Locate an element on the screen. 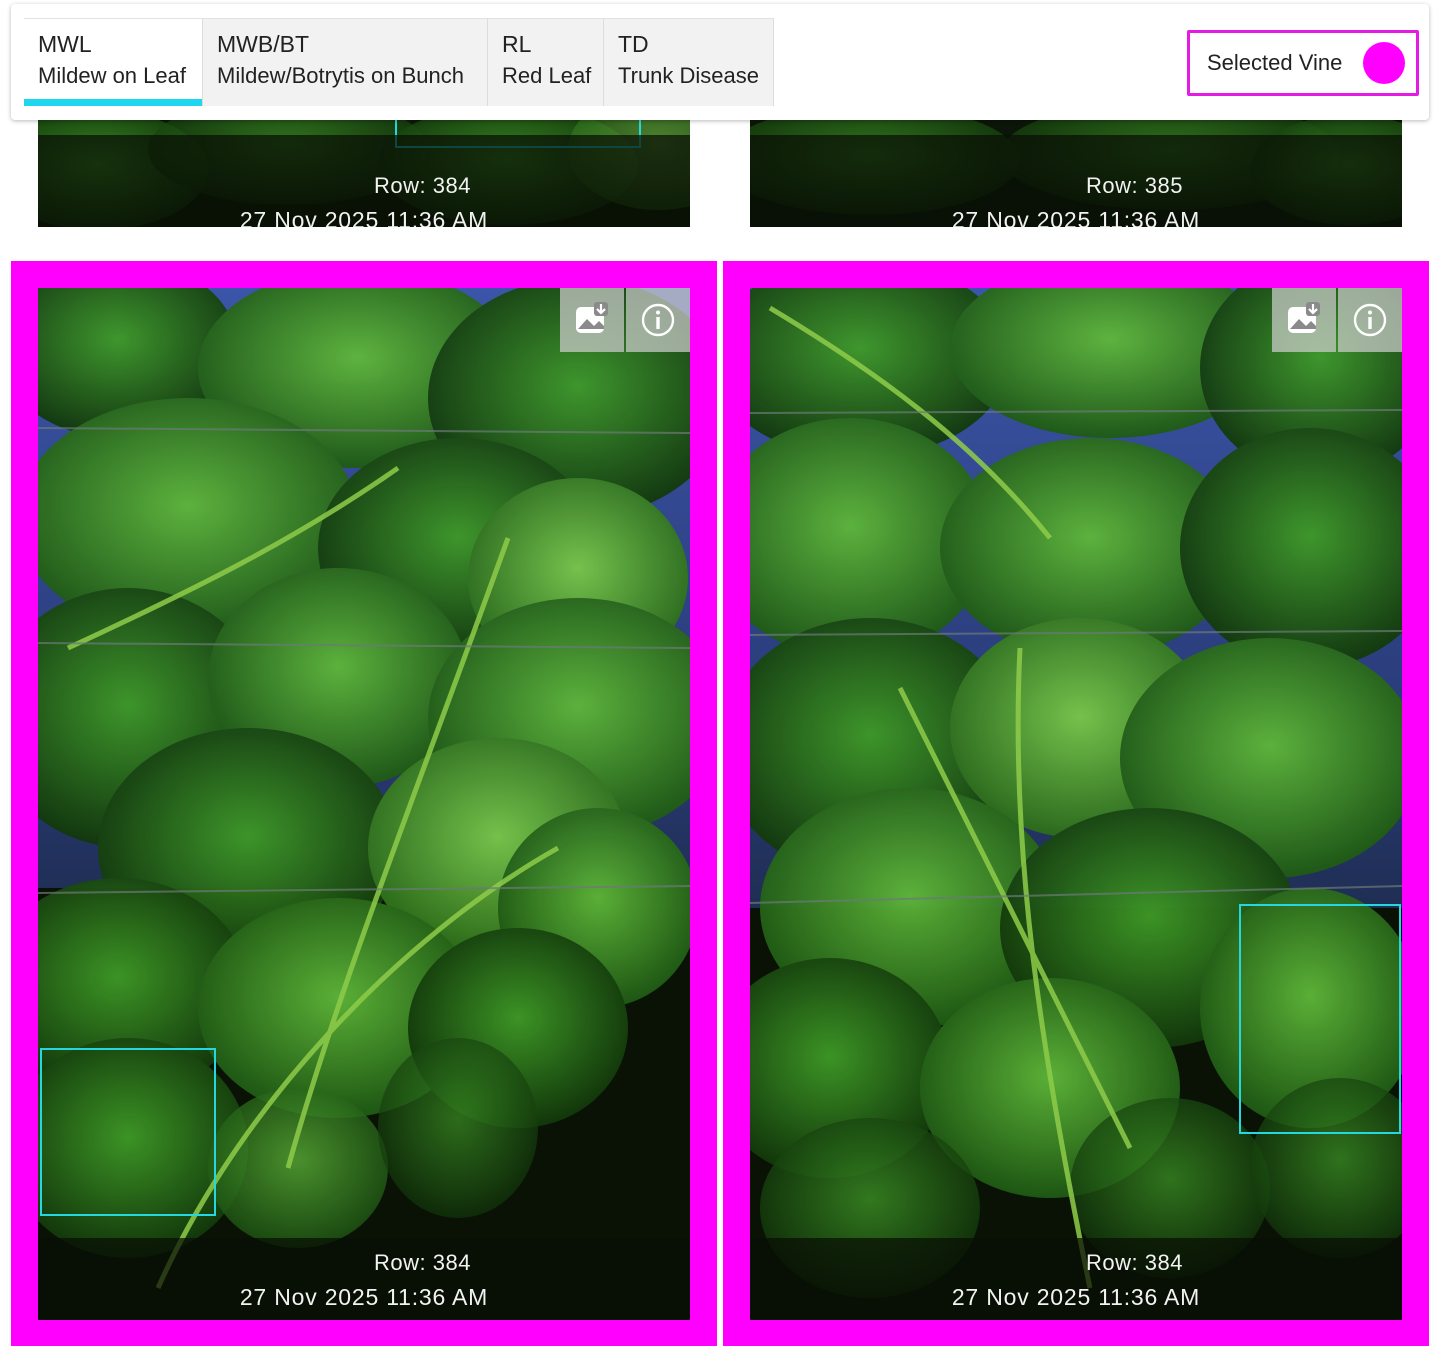 The width and height of the screenshot is (1440, 1366). tab-code: MWB/BT is located at coordinates (263, 44).